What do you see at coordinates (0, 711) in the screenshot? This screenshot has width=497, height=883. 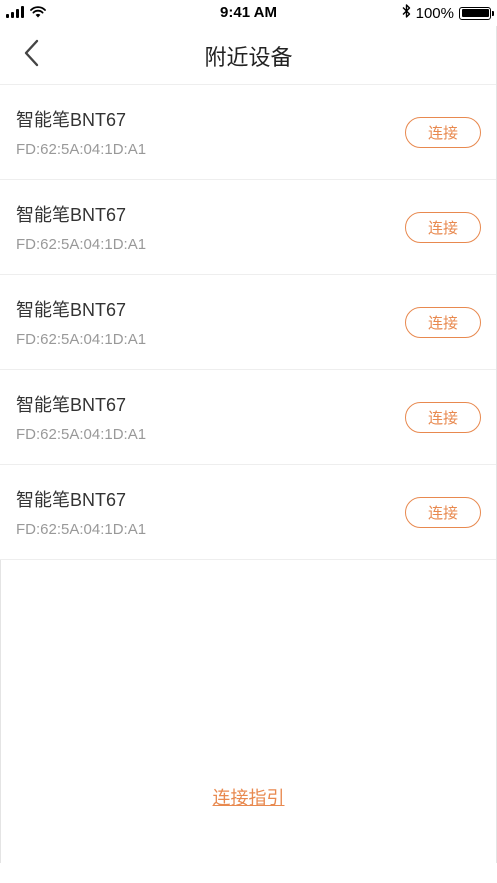 I see `left-divider` at bounding box center [0, 711].